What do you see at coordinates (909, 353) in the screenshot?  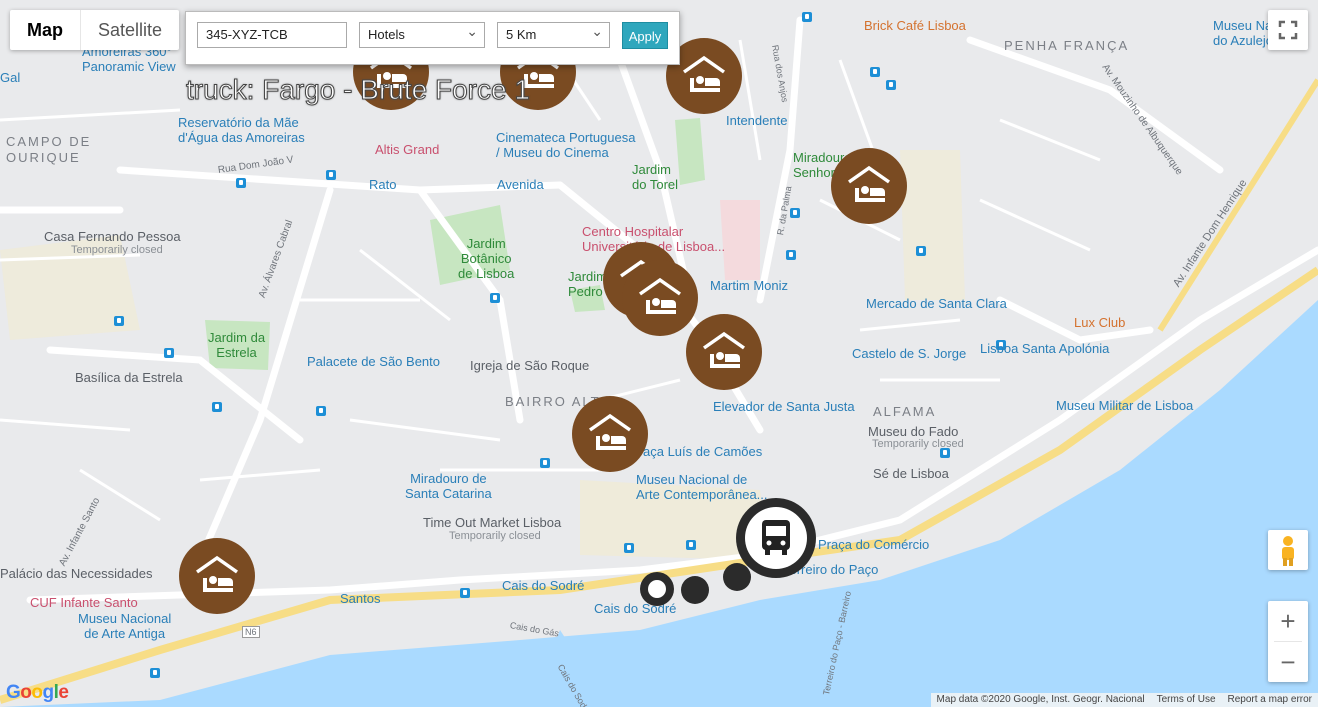 I see `poi-label: Castelo de S. Jorge` at bounding box center [909, 353].